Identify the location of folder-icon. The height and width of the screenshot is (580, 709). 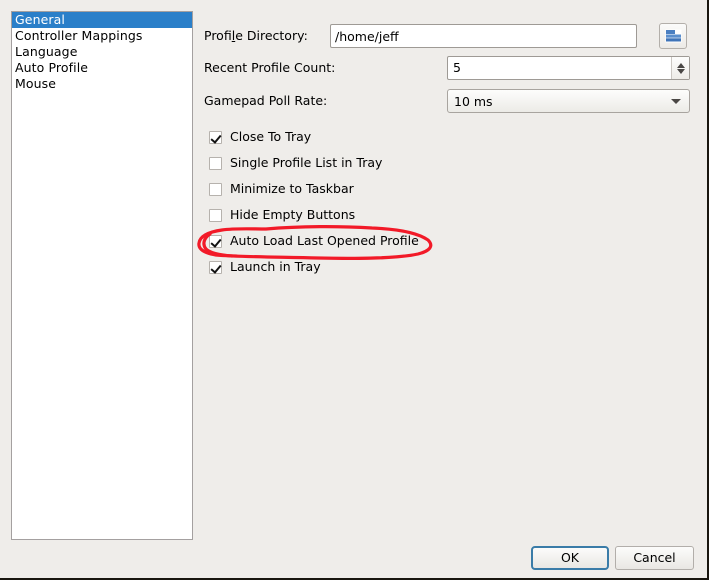
(673, 36).